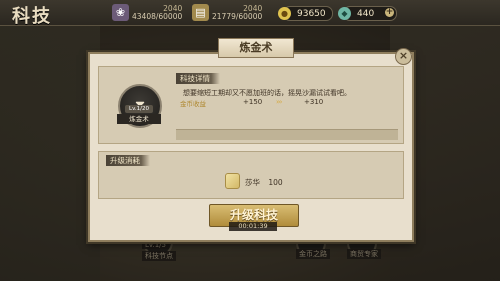 The width and height of the screenshot is (500, 281). Describe the element at coordinates (32, 16) in the screenshot. I see `page-title: 科技` at that location.